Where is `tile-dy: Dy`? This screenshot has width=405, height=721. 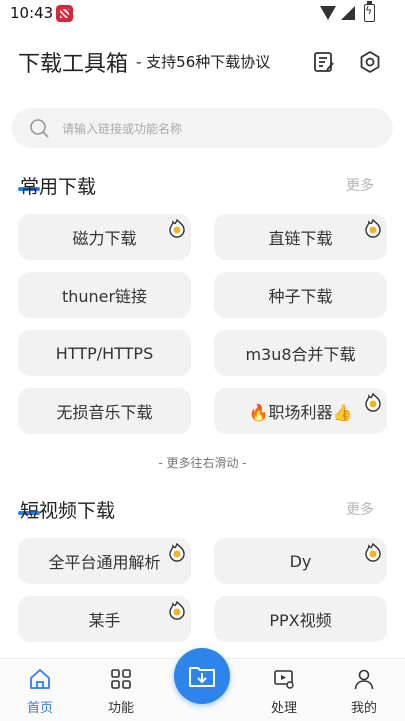 tile-dy: Dy is located at coordinates (300, 561).